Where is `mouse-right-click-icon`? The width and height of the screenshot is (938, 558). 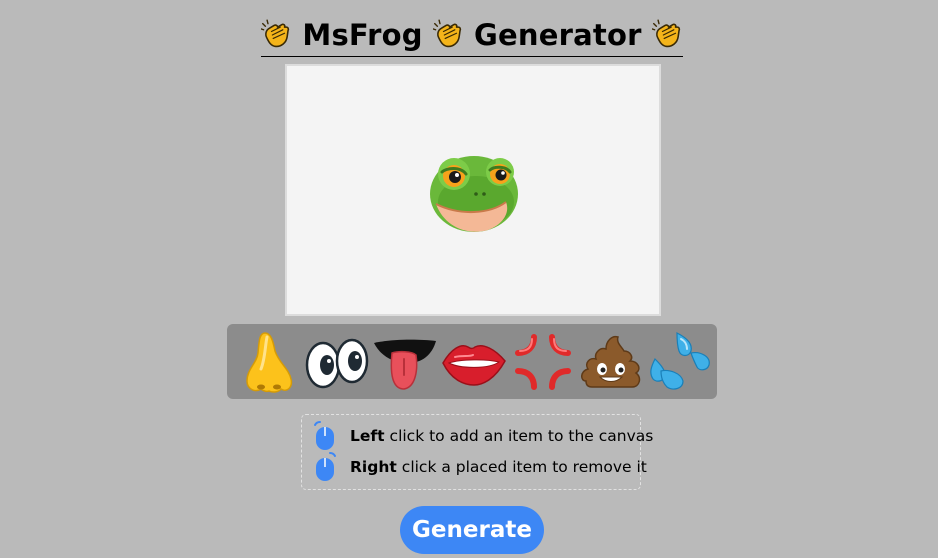 mouse-right-click-icon is located at coordinates (325, 467).